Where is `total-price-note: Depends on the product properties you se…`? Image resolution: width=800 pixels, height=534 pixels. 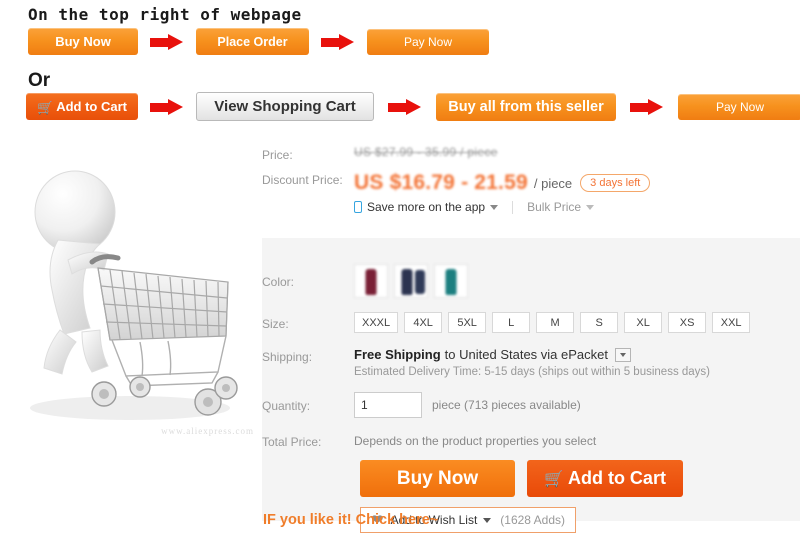
total-price-note: Depends on the product properties you se… is located at coordinates (475, 441).